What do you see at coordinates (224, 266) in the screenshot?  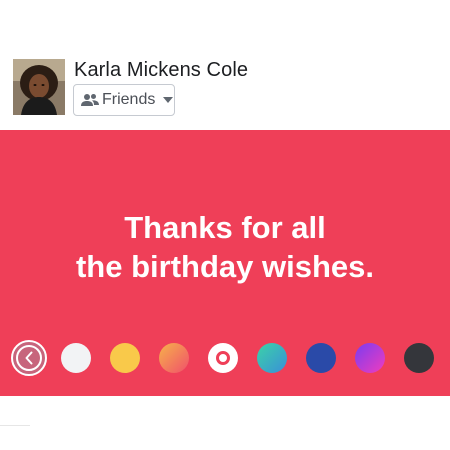 I see `post-text-line: the birthday wishes.` at bounding box center [224, 266].